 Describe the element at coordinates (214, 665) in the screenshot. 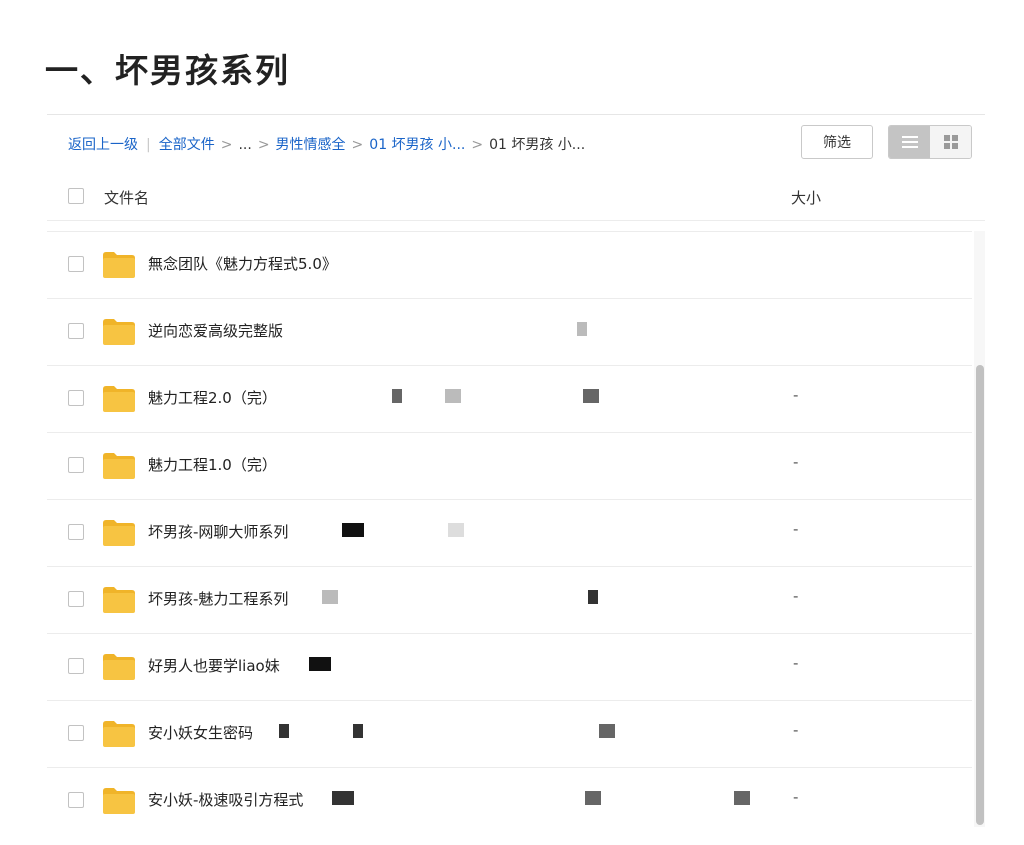

I see `file-name: 好男人也要学liao妹` at that location.